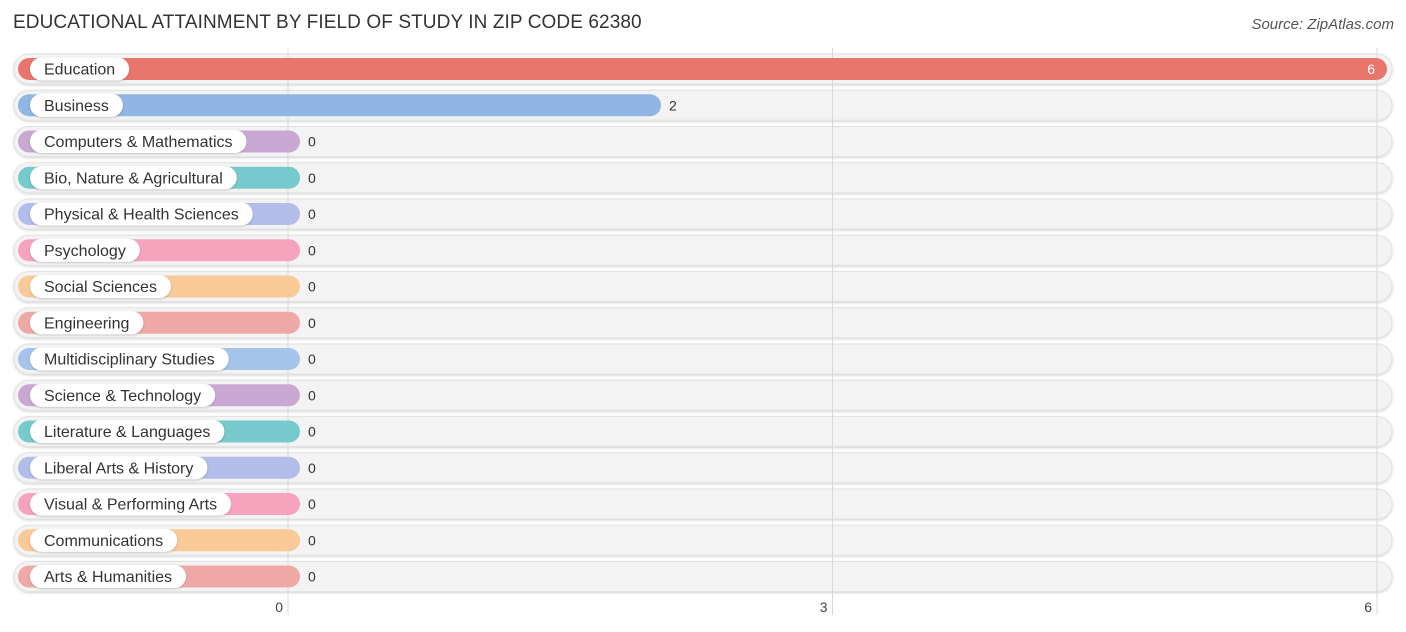 Image resolution: width=1406 pixels, height=632 pixels. What do you see at coordinates (1371, 69) in the screenshot?
I see `value-label: 6` at bounding box center [1371, 69].